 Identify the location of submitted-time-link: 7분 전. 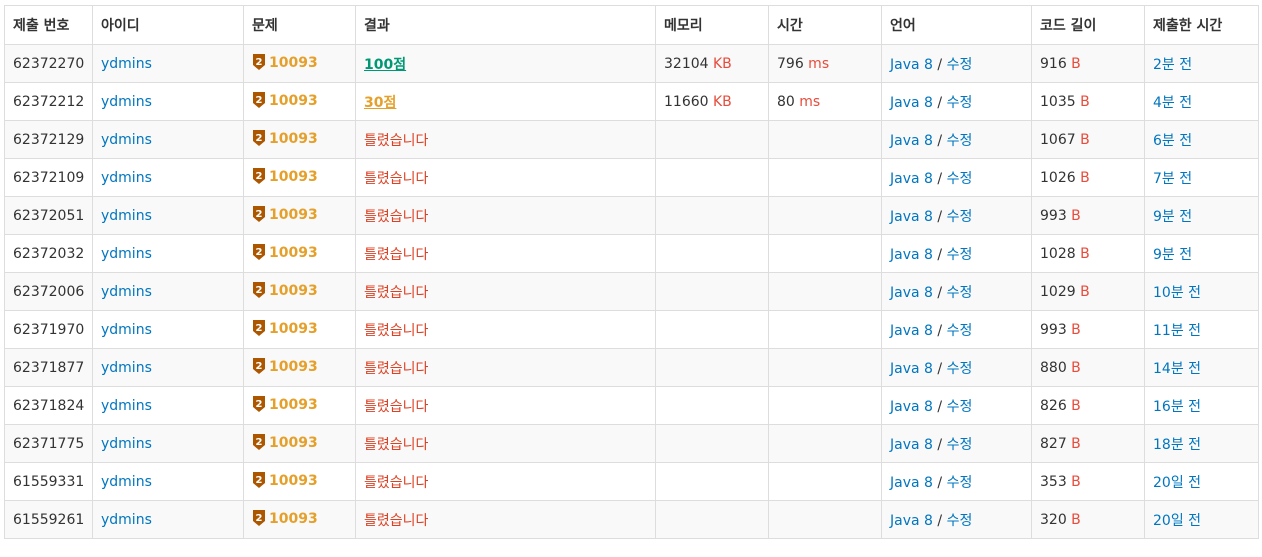
(1172, 179).